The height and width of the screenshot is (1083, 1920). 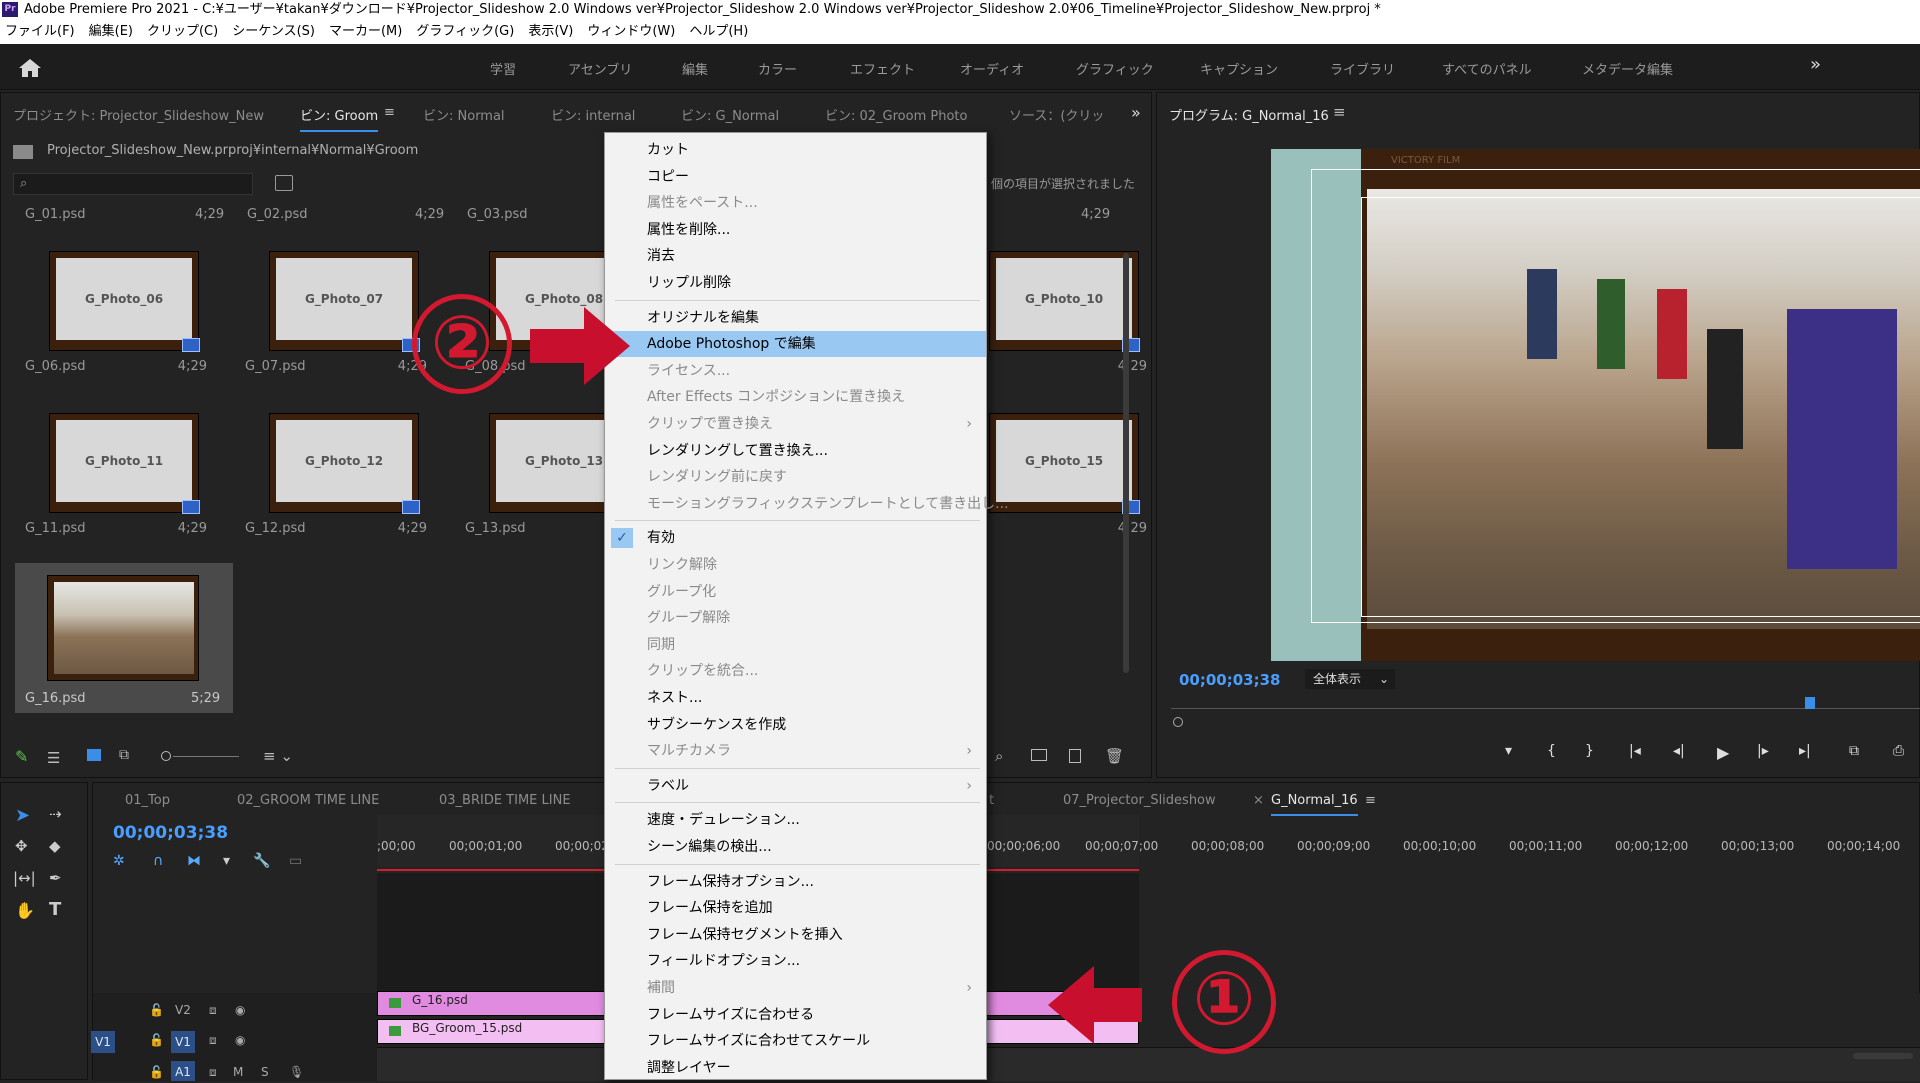 What do you see at coordinates (339, 468) in the screenshot?
I see `bin-item-g12: G_Photo_12 G_12.psd 4;29` at bounding box center [339, 468].